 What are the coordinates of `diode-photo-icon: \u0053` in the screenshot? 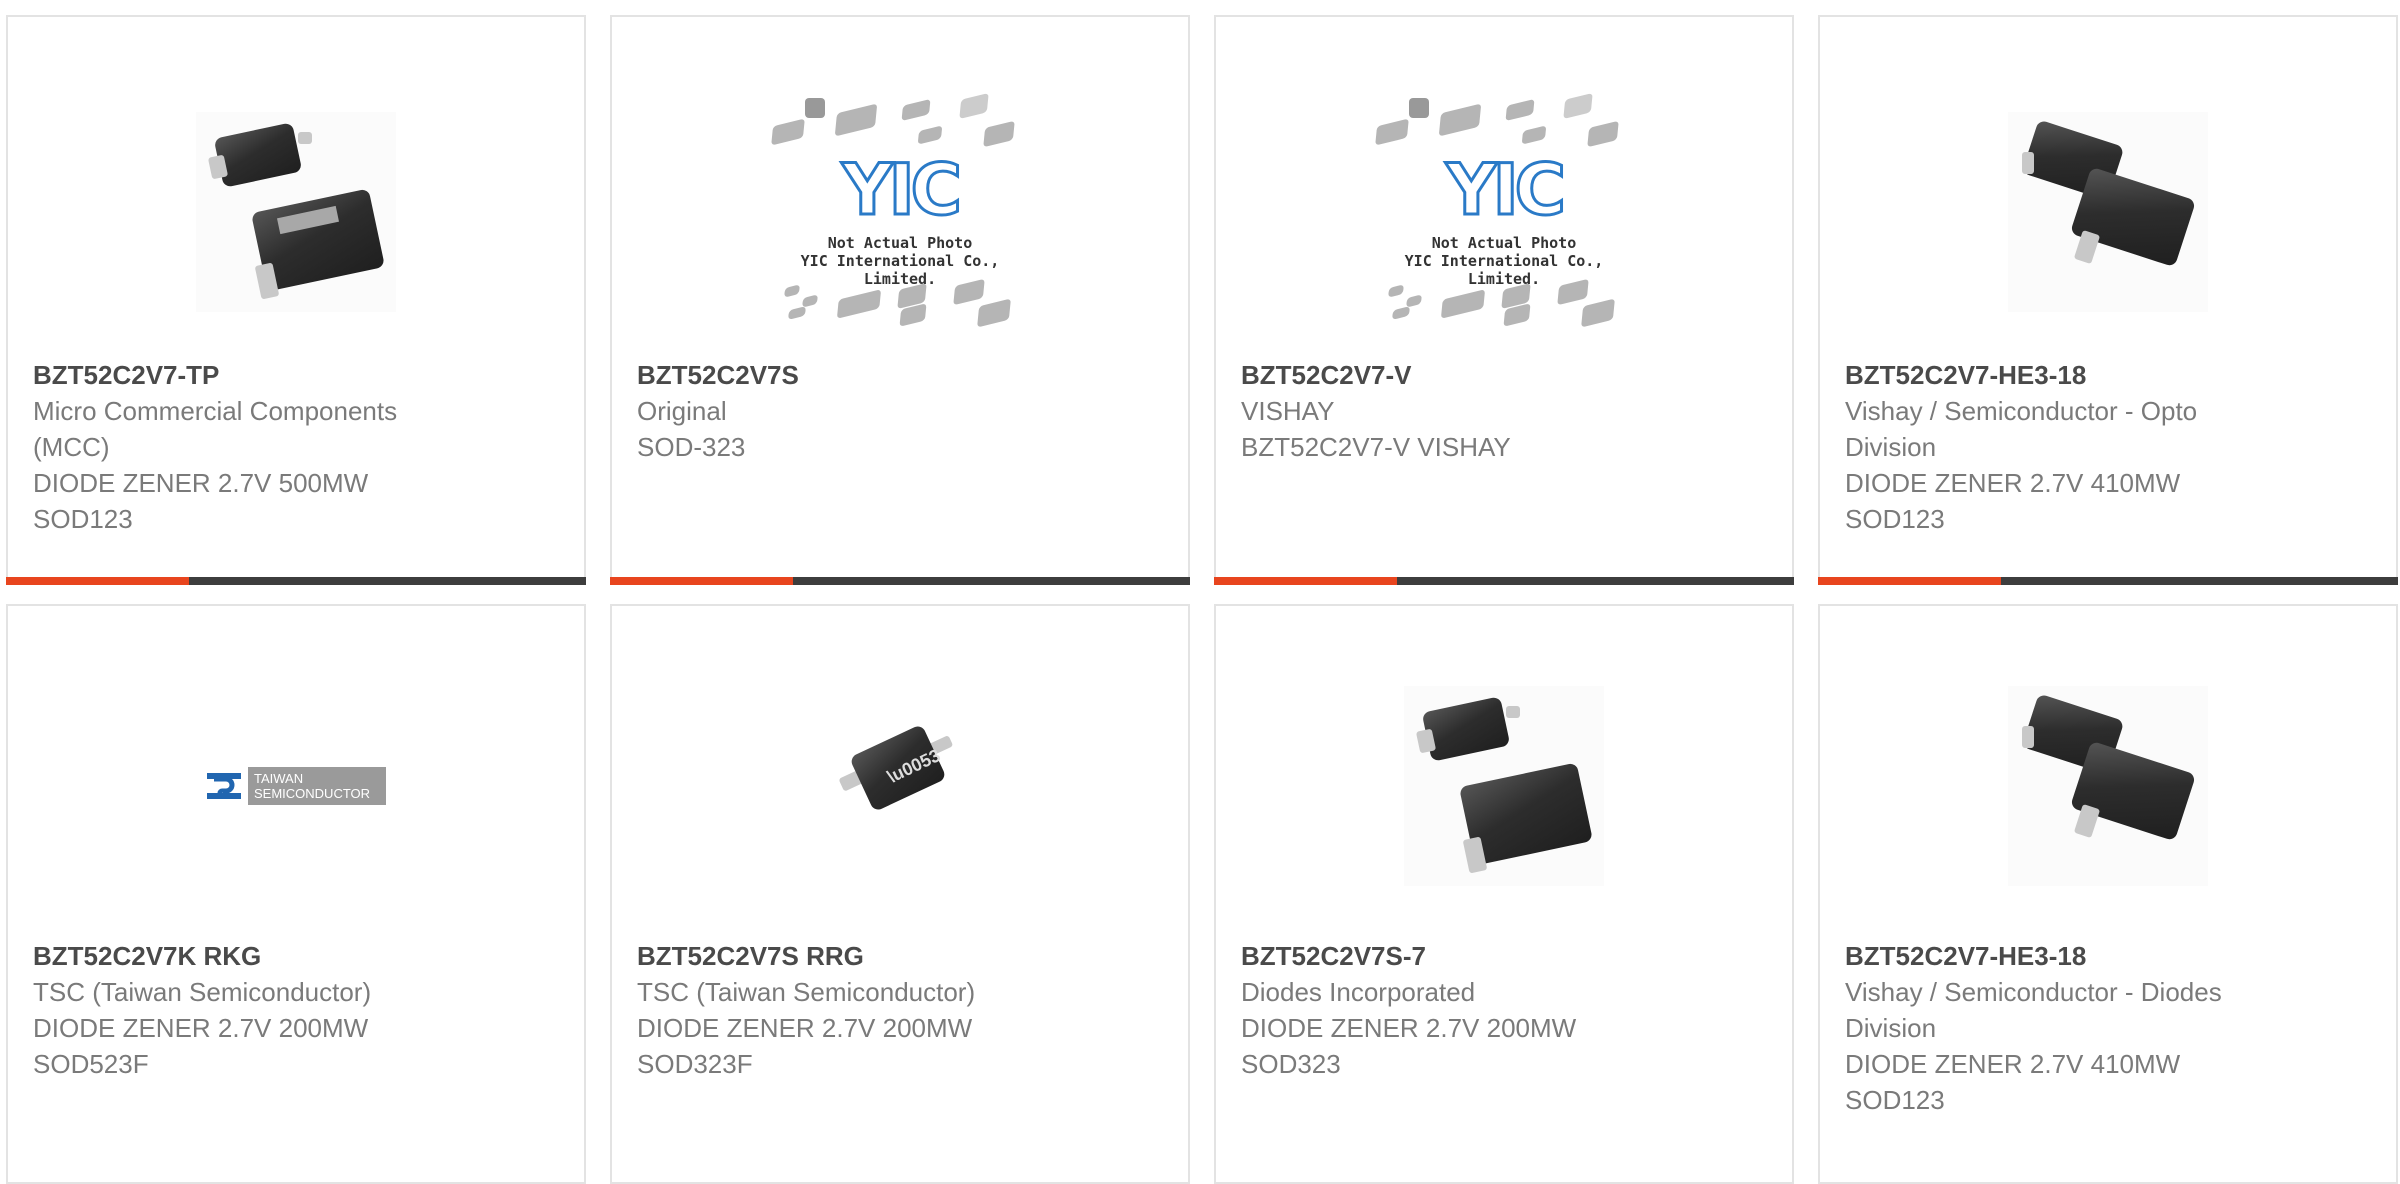 It's located at (900, 786).